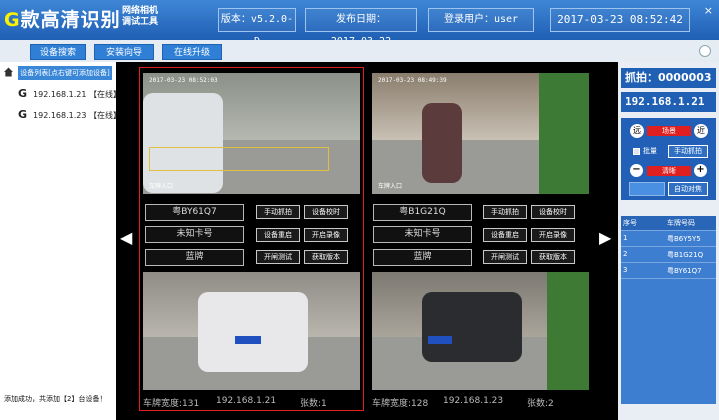 This screenshot has width=719, height=420. I want to click on online-upgrade-button: 在线升级, so click(192, 52).